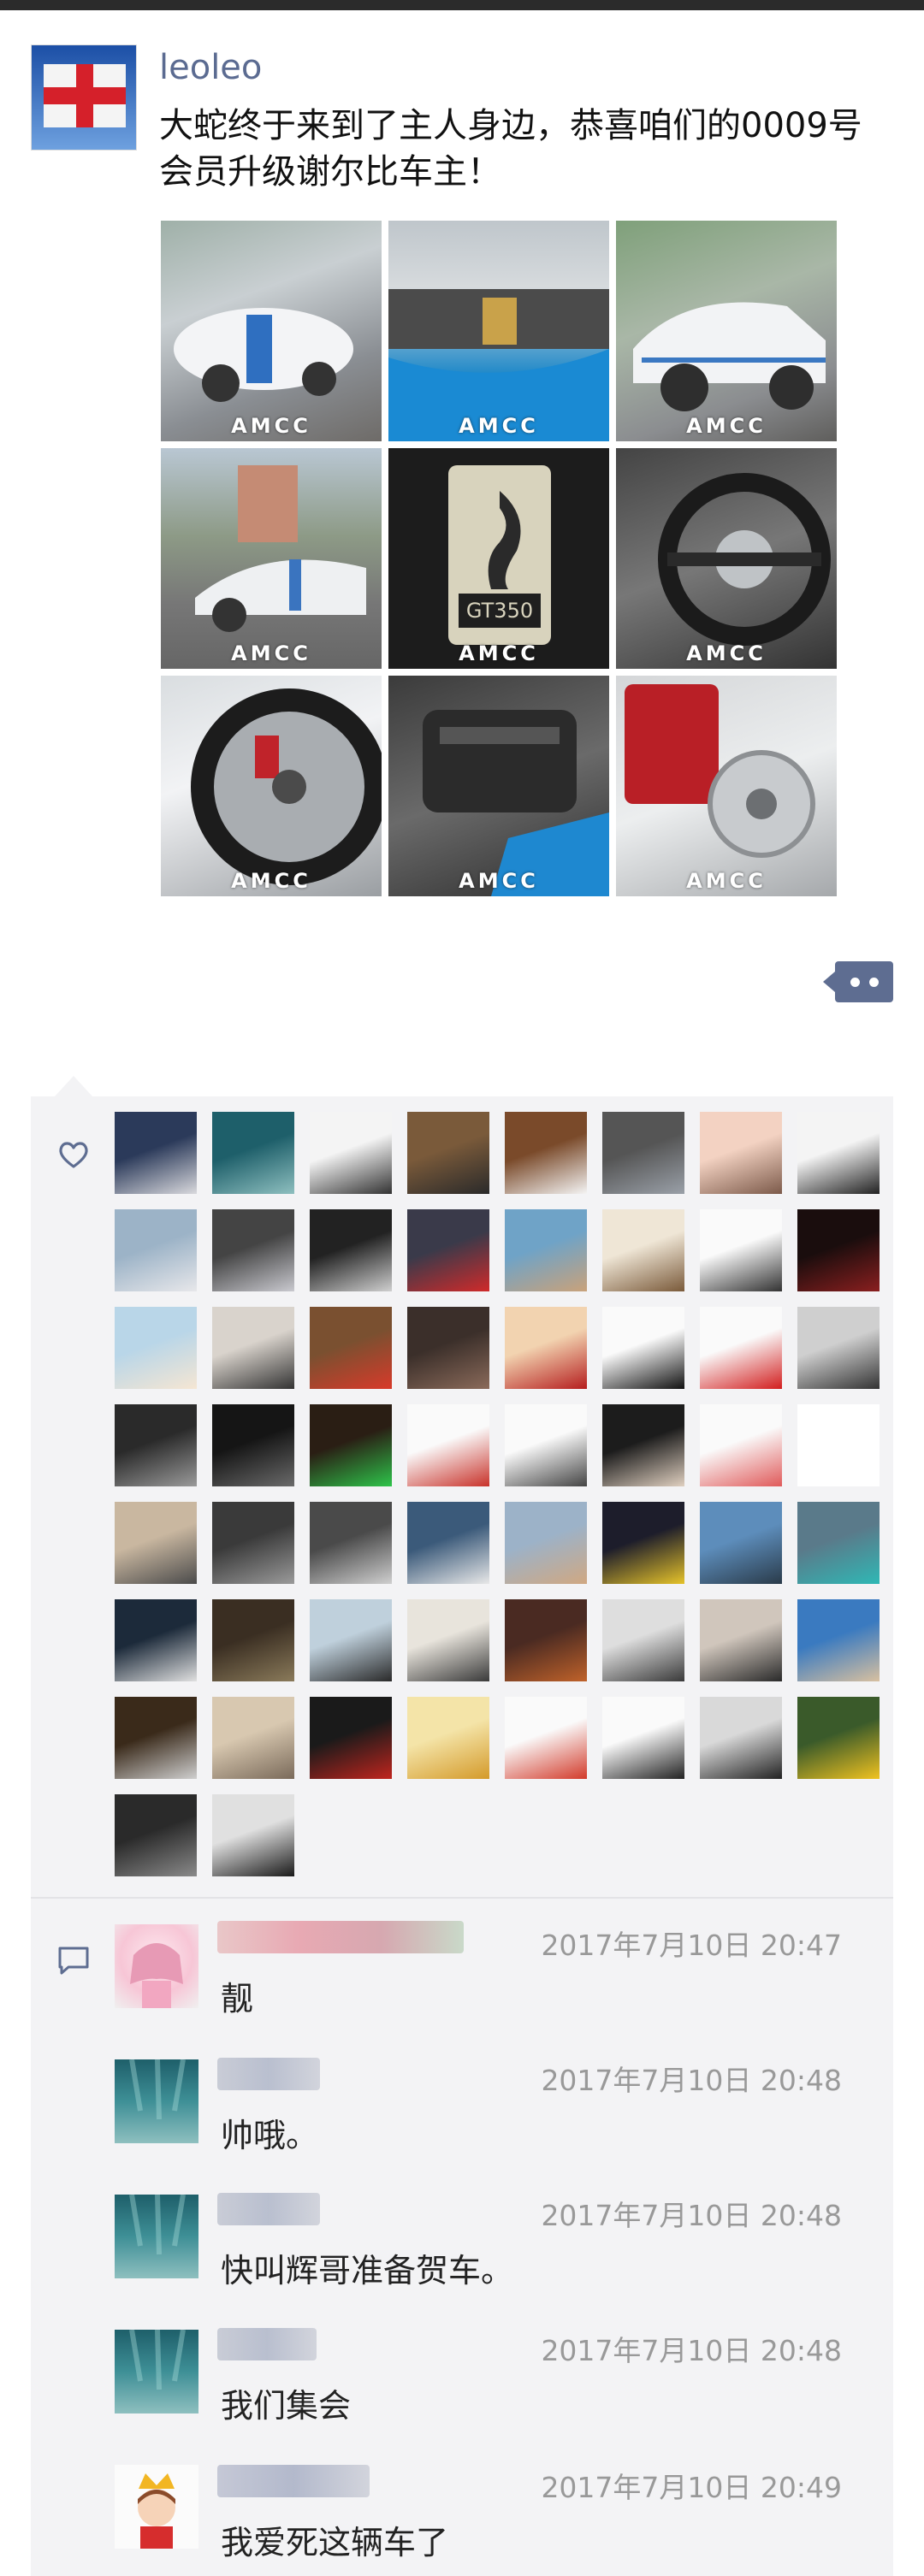 The image size is (924, 2576). Describe the element at coordinates (546, 1738) in the screenshot. I see `avatar-red-fox` at that location.